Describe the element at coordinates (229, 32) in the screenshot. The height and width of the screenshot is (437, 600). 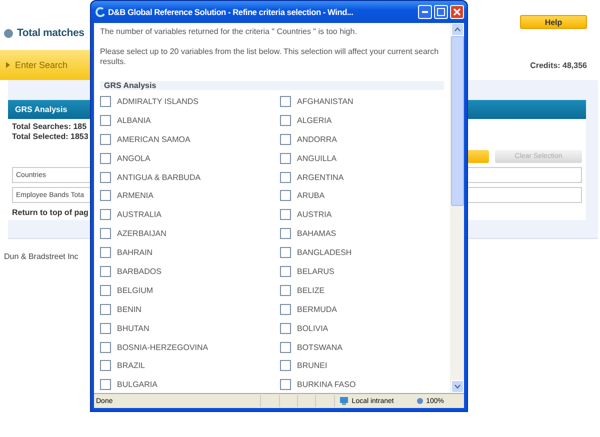
I see `message-text: The number of variables returned for the criteria " Countries " is too high.` at that location.